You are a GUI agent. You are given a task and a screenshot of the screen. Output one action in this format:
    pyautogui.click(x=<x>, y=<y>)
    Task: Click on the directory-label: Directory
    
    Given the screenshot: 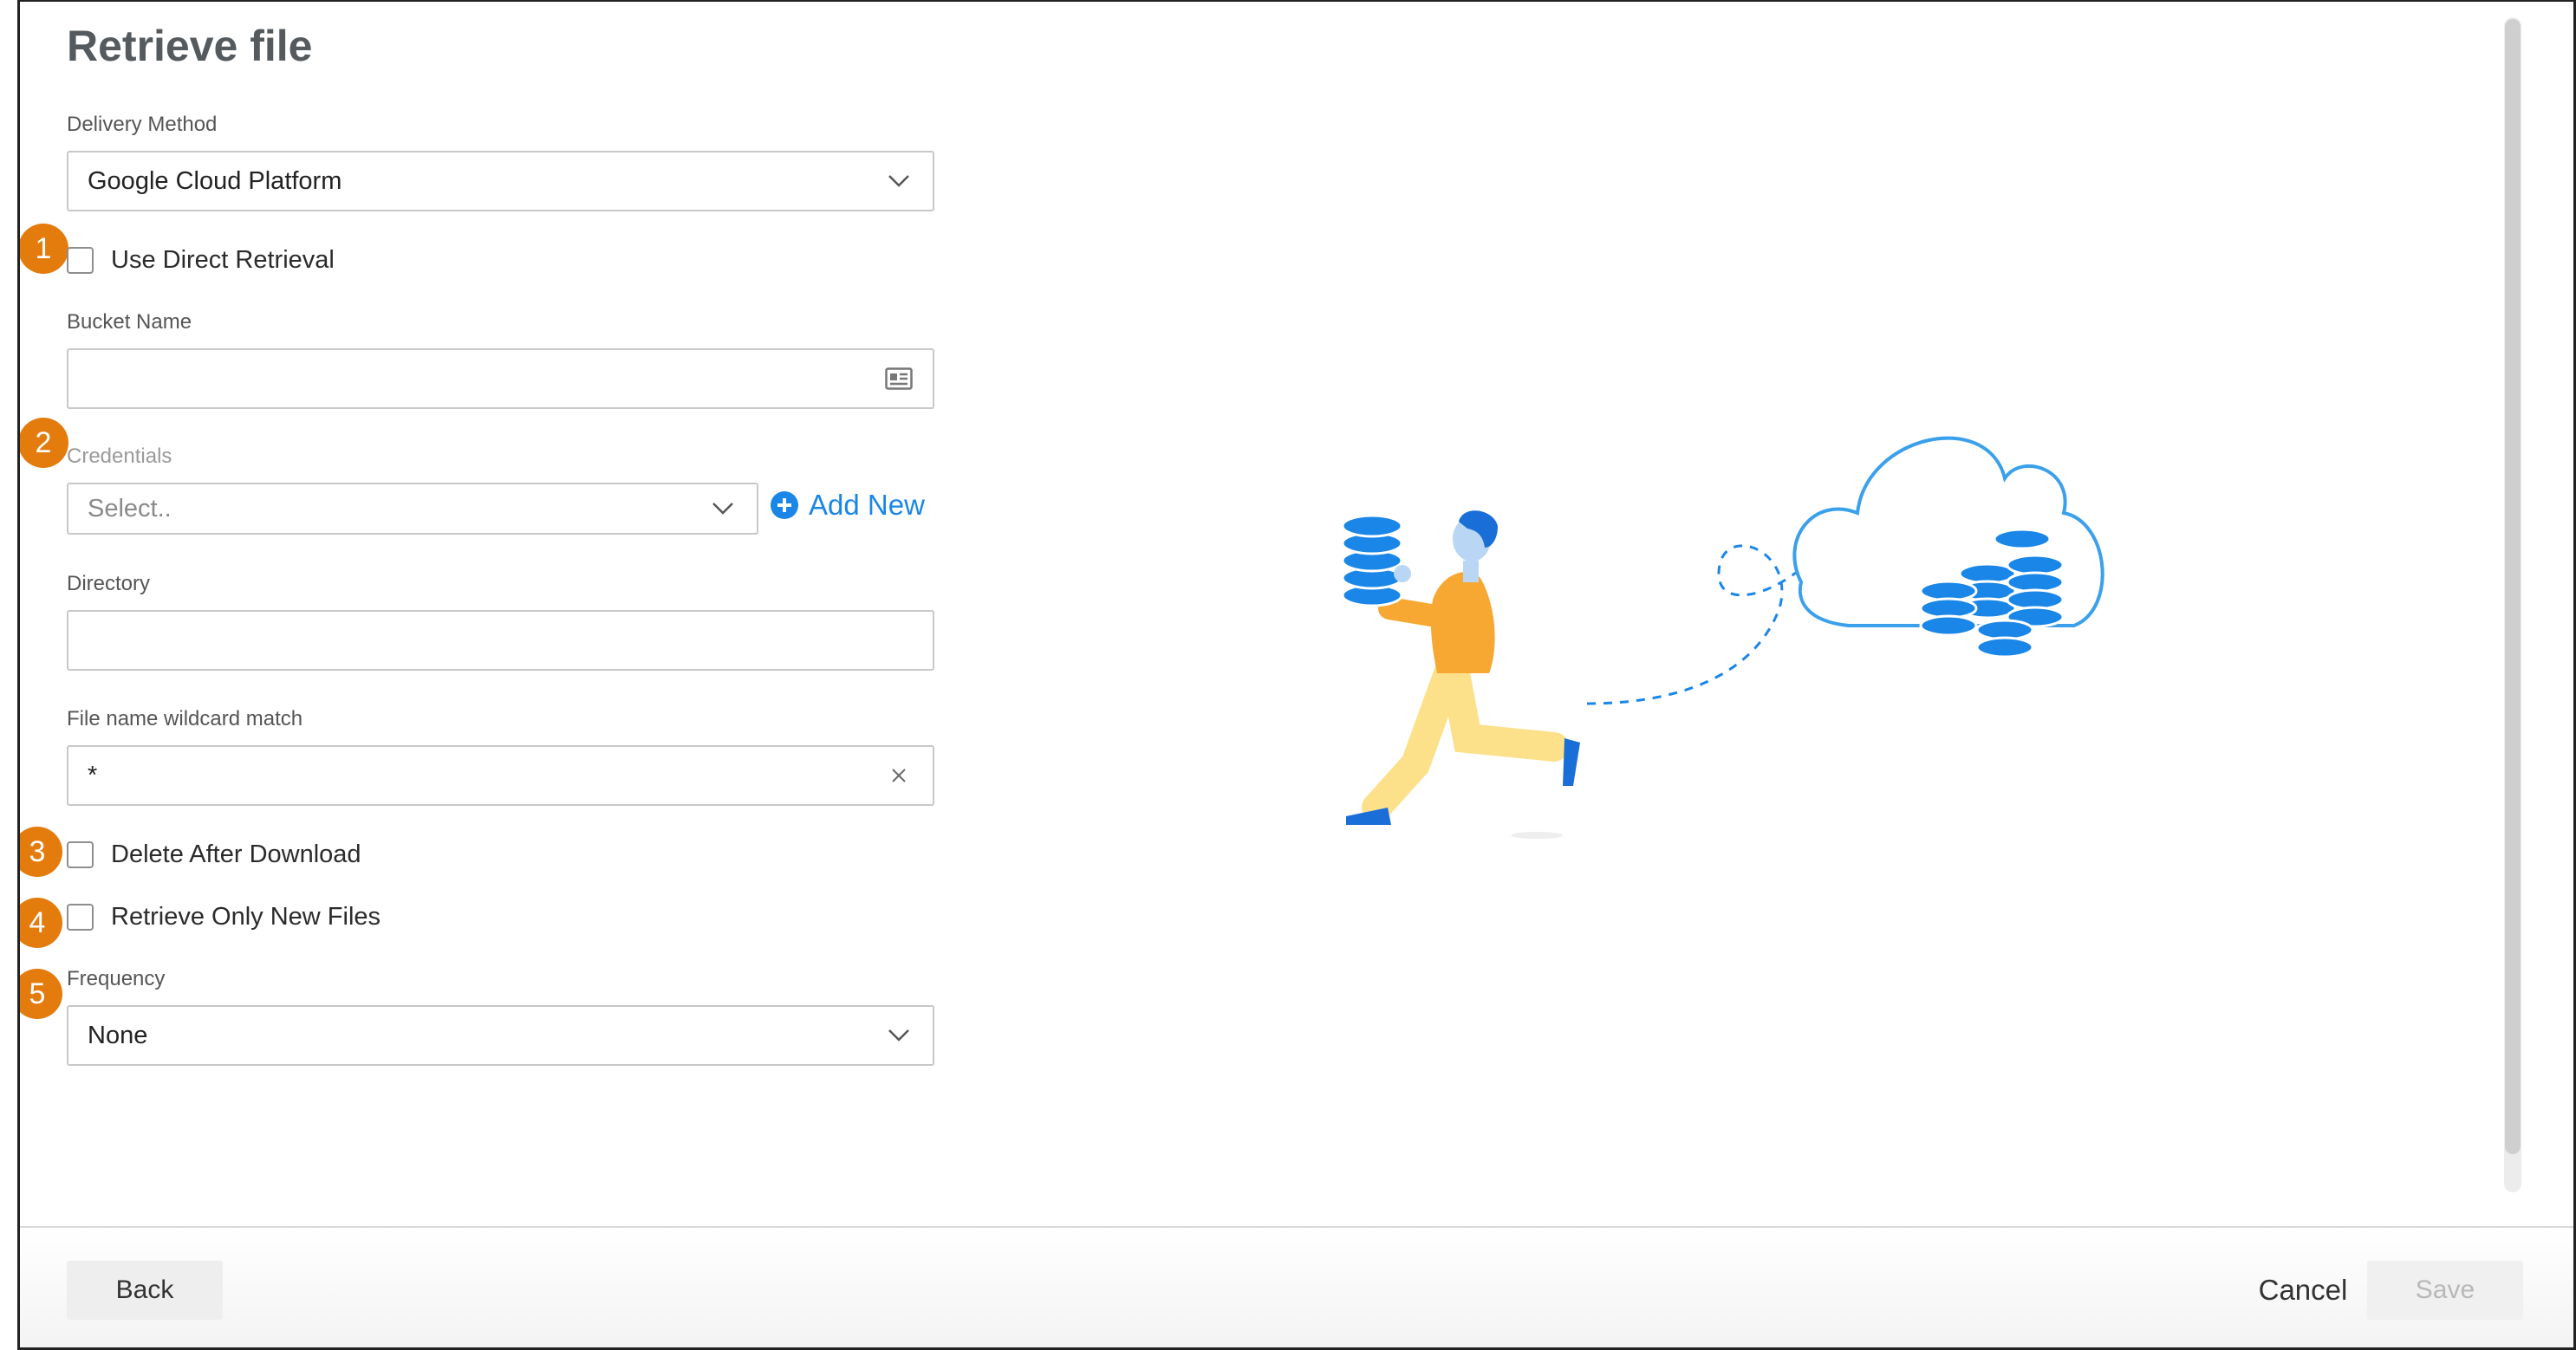 What is the action you would take?
    pyautogui.click(x=109, y=583)
    